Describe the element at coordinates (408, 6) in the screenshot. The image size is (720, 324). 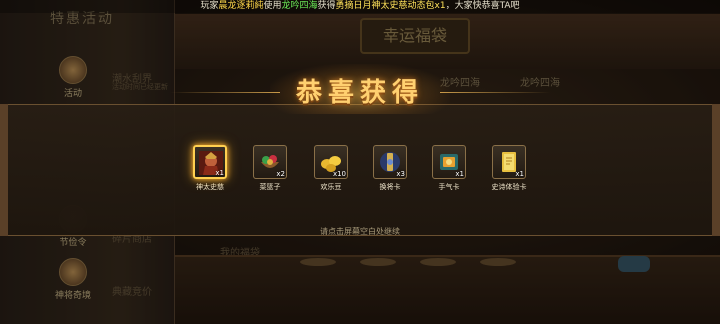
I see `broadcast-reward: 神太史慈动态包x1` at that location.